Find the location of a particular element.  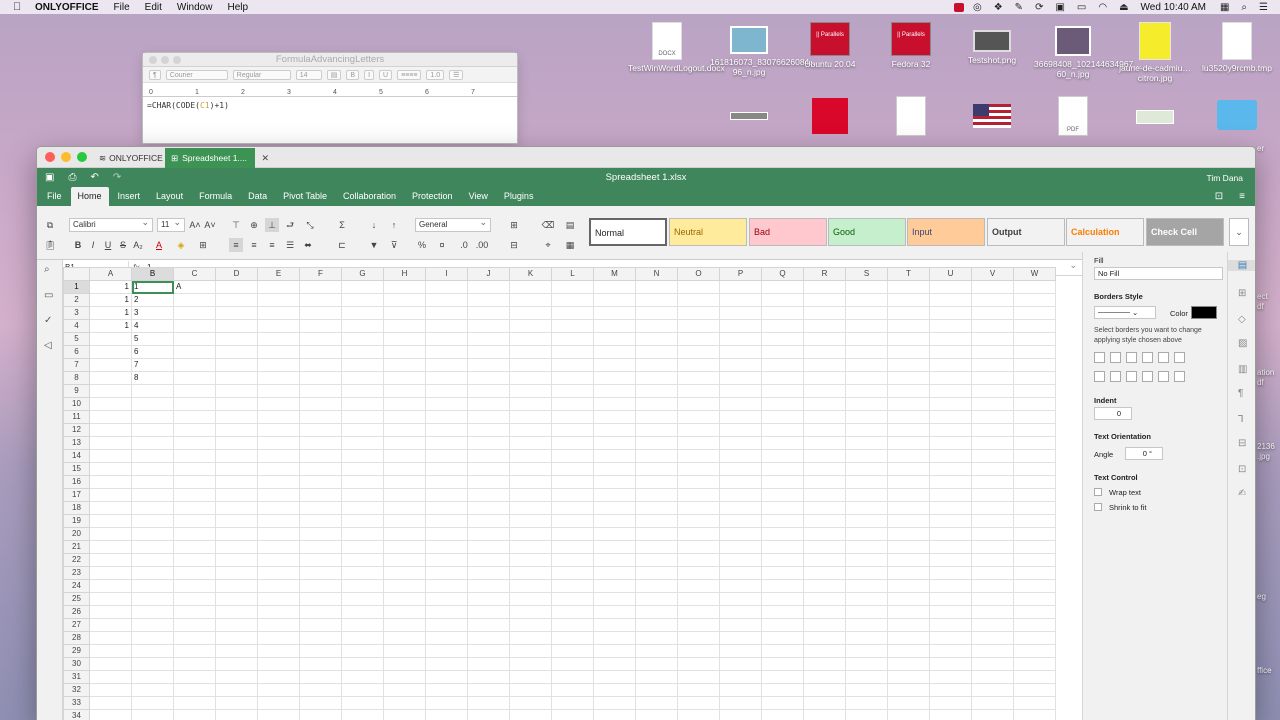

column-header: C is located at coordinates (194, 274).